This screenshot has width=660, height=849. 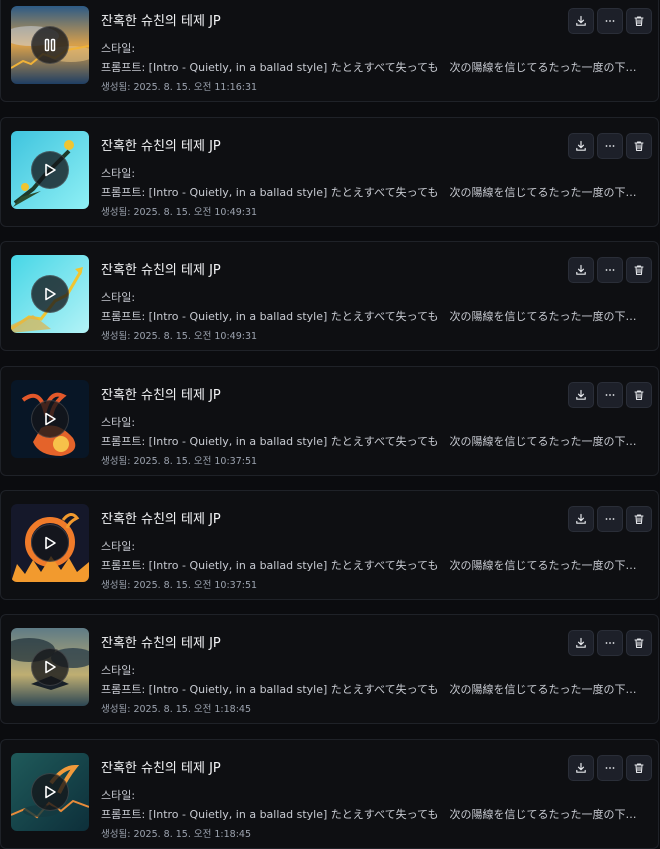 I want to click on pause-icon, so click(x=50, y=45).